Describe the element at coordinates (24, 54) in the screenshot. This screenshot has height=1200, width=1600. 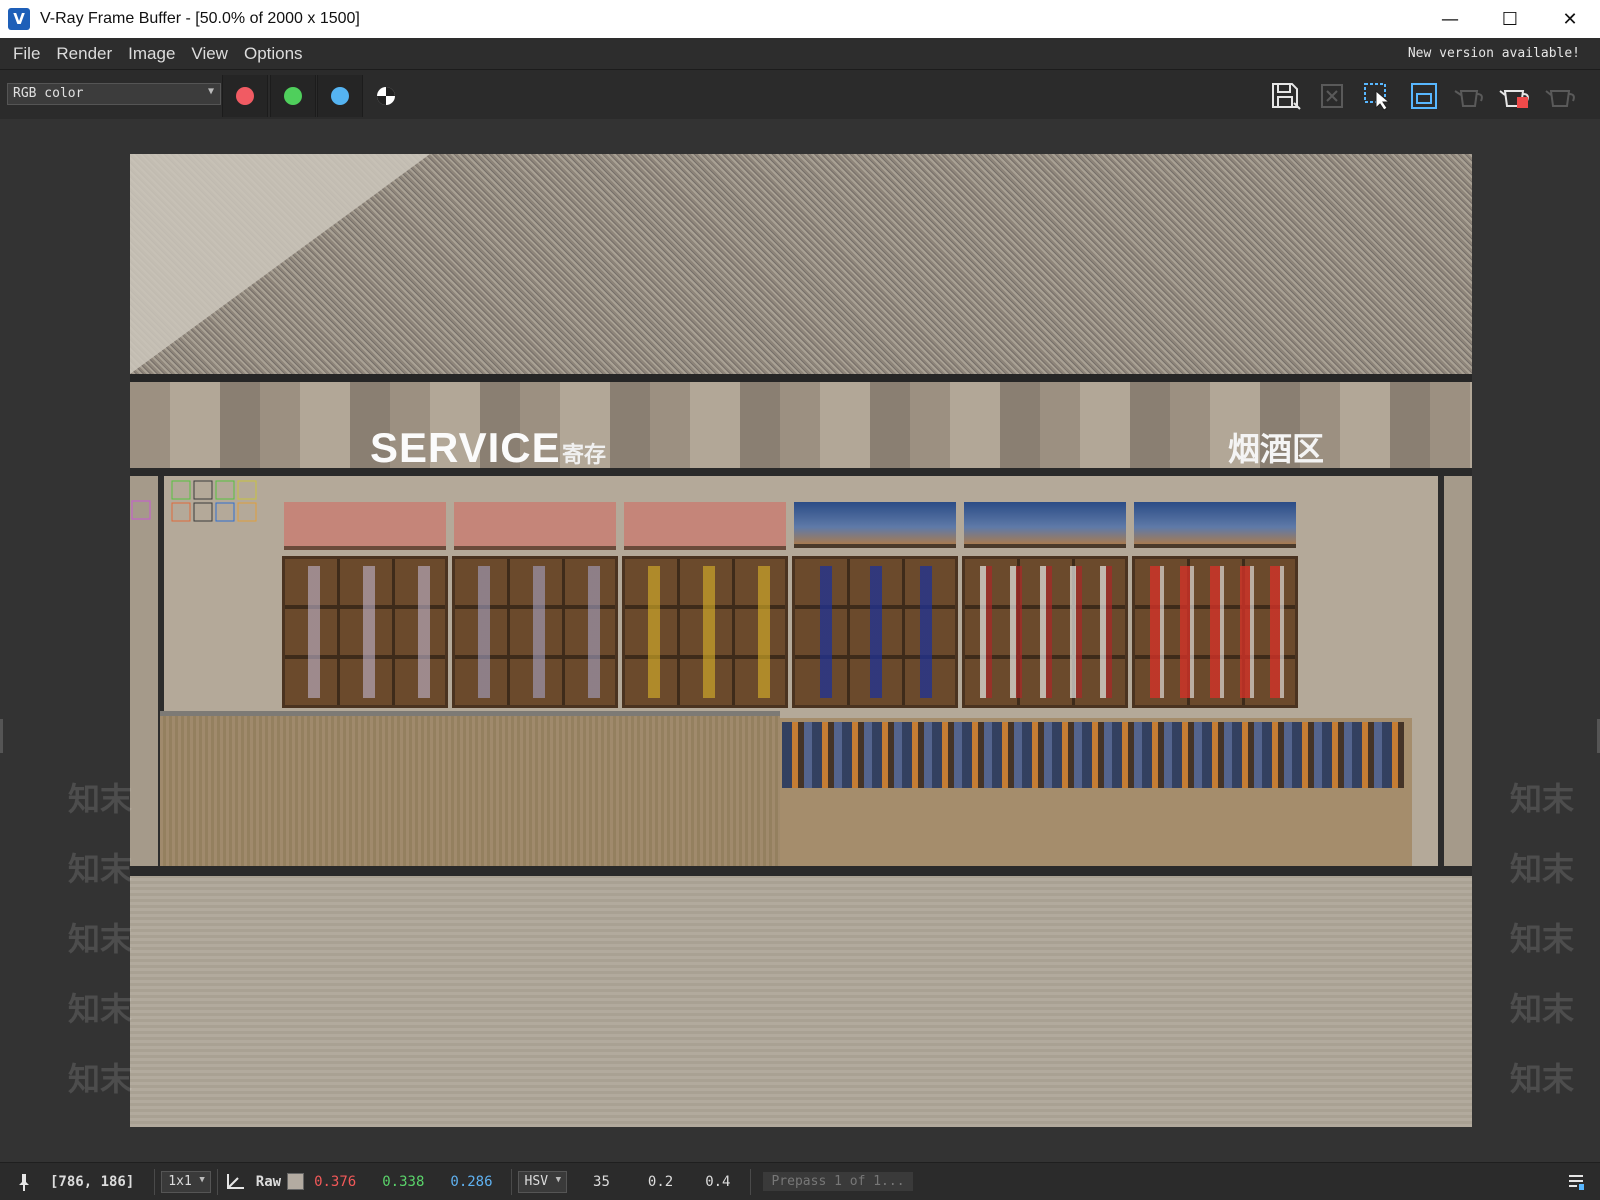
I see `menu-file: File` at that location.